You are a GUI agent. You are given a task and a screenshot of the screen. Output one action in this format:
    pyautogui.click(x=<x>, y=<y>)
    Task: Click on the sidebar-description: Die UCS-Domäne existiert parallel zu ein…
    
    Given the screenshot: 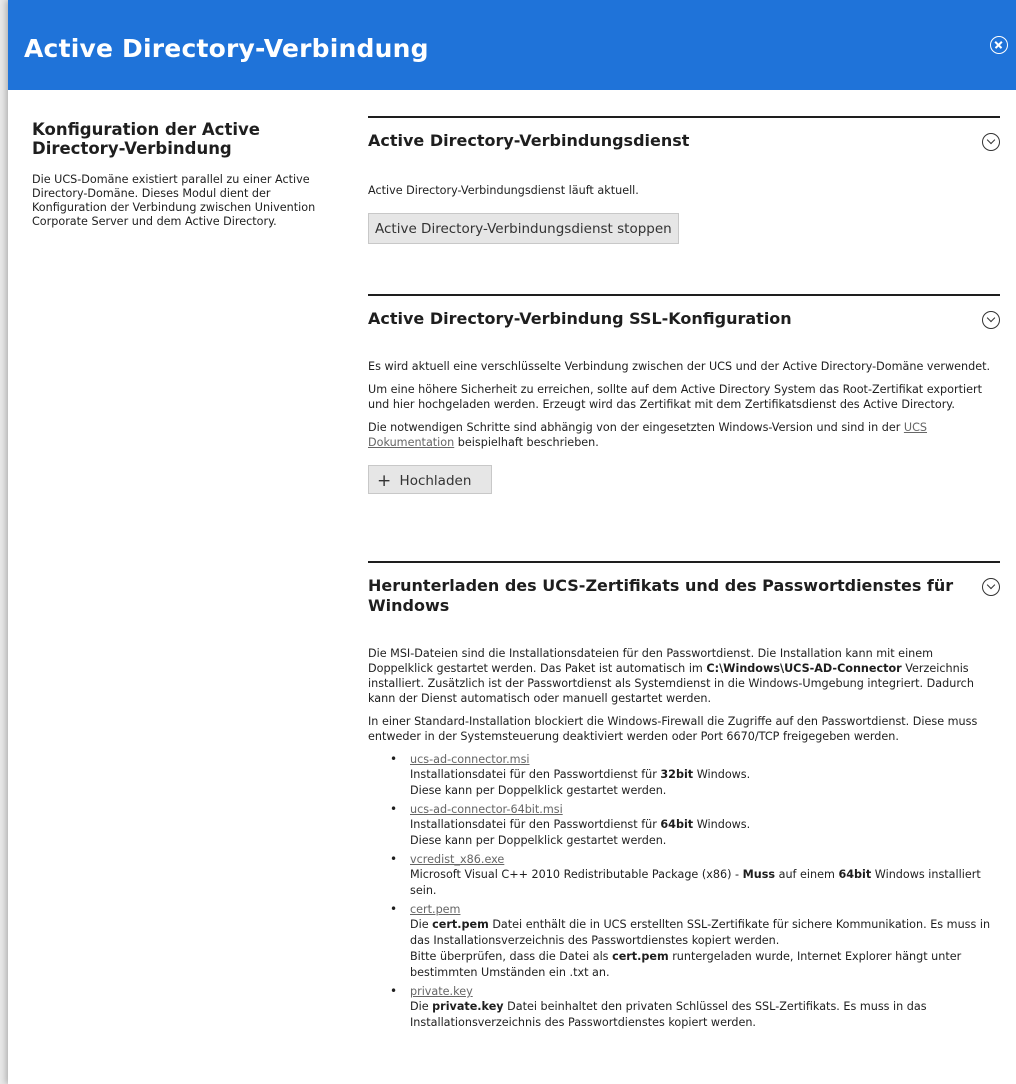 What is the action you would take?
    pyautogui.click(x=174, y=200)
    